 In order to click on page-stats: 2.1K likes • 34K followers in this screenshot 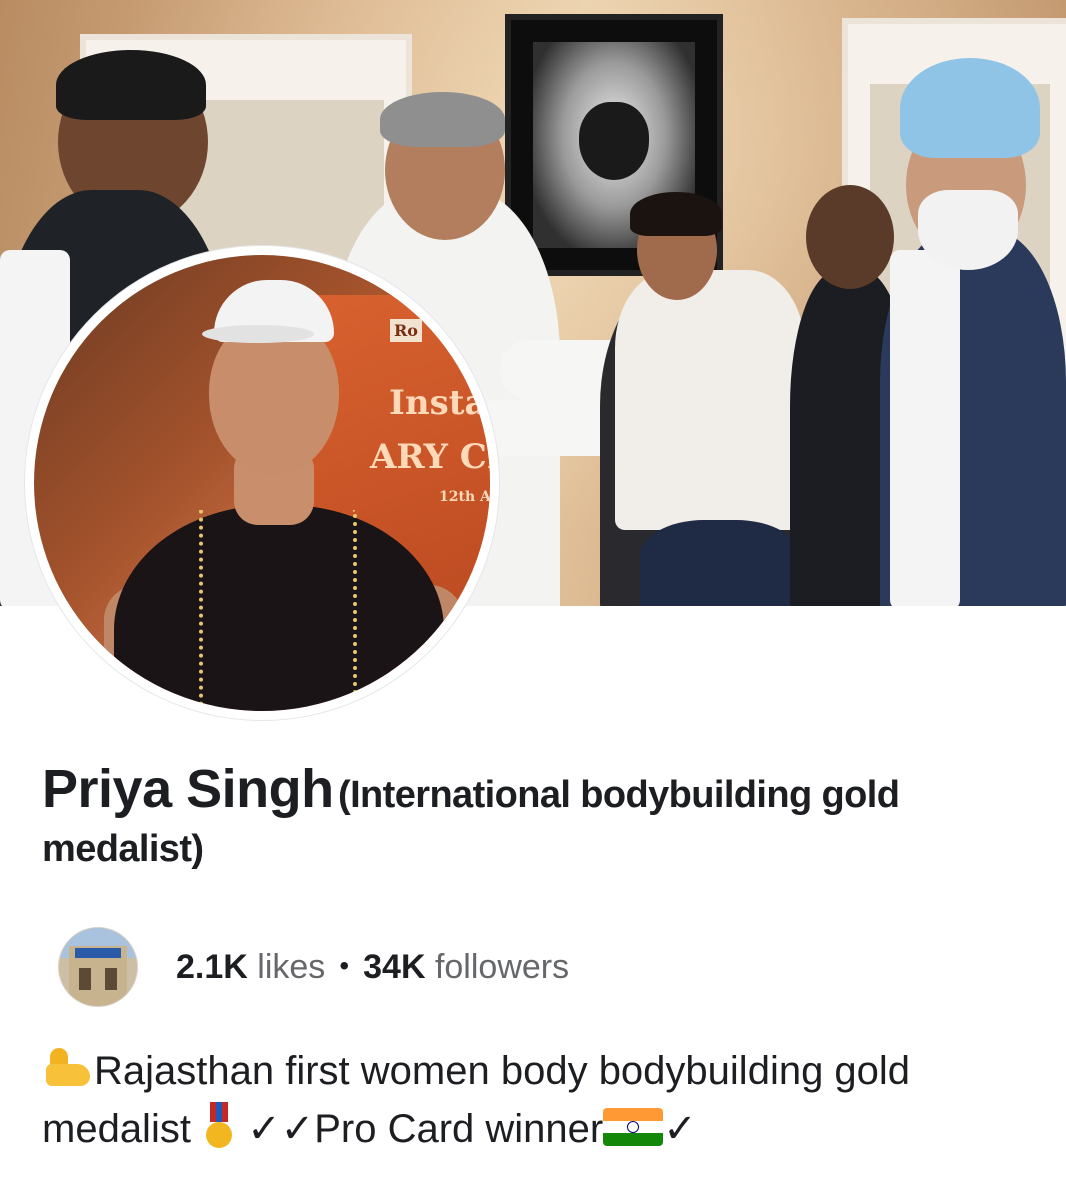, I will do `click(313, 967)`.